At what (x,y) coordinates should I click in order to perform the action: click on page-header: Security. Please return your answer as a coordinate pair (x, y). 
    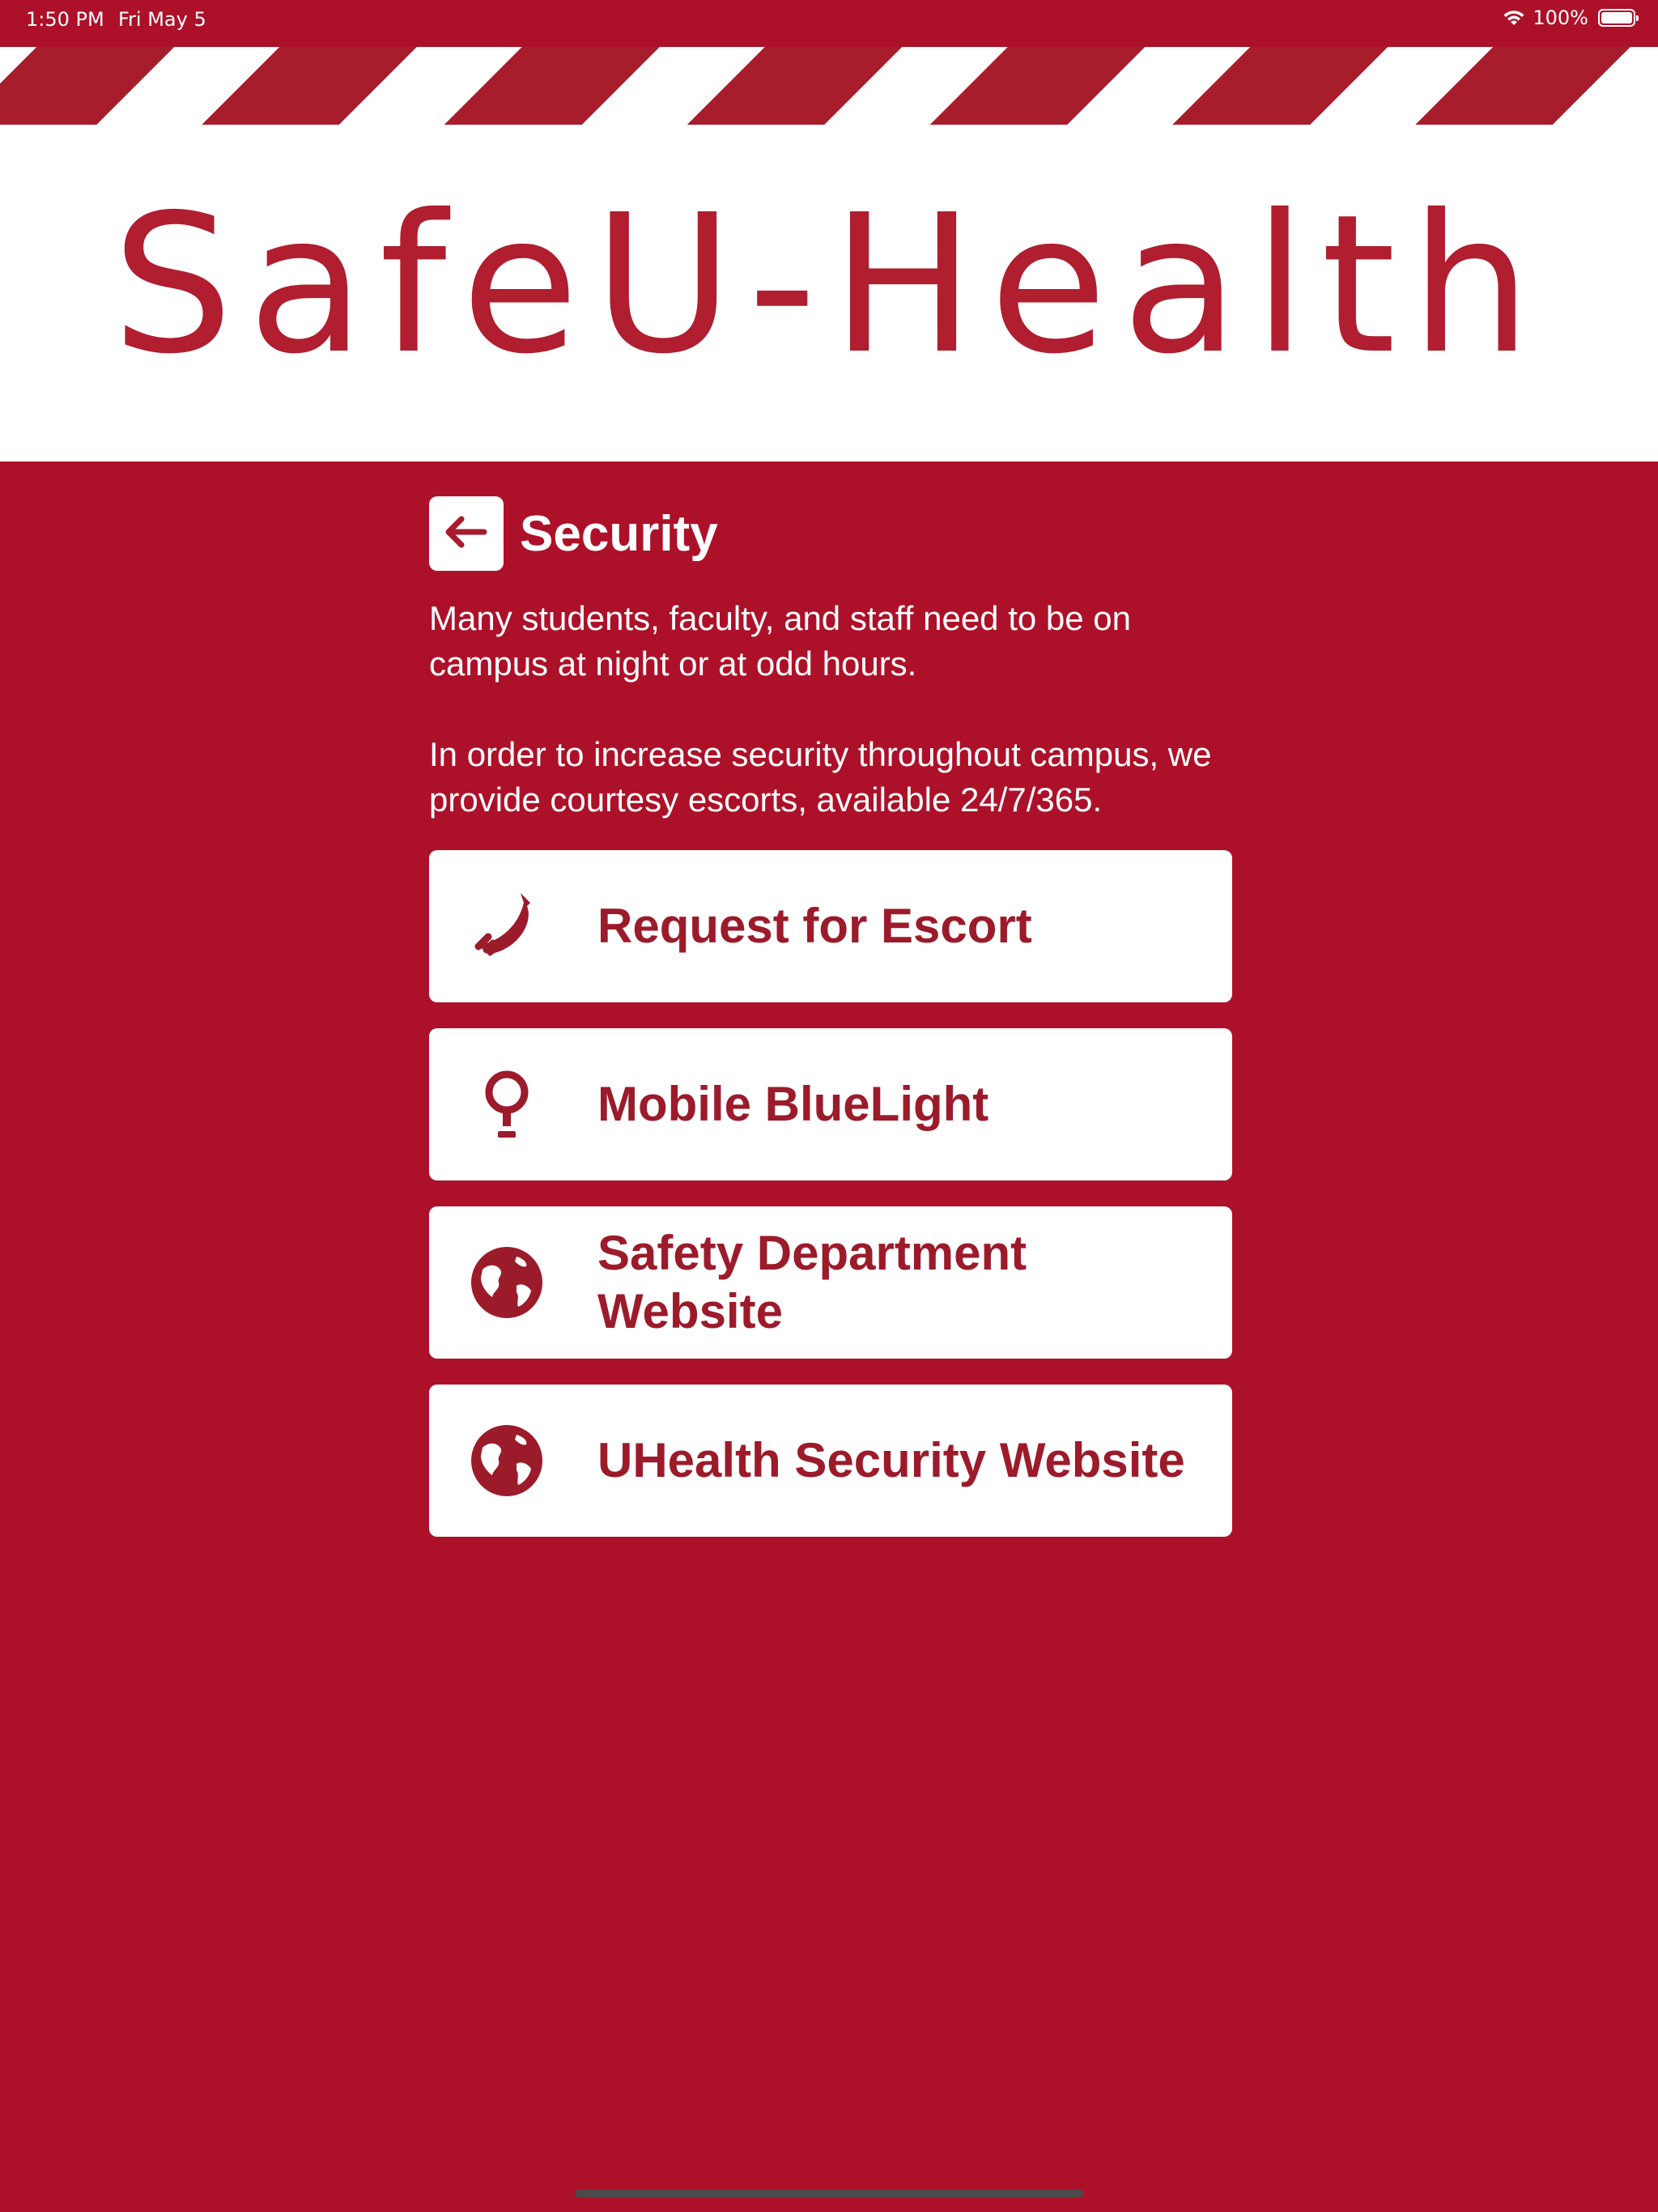
    Looking at the image, I should click on (830, 534).